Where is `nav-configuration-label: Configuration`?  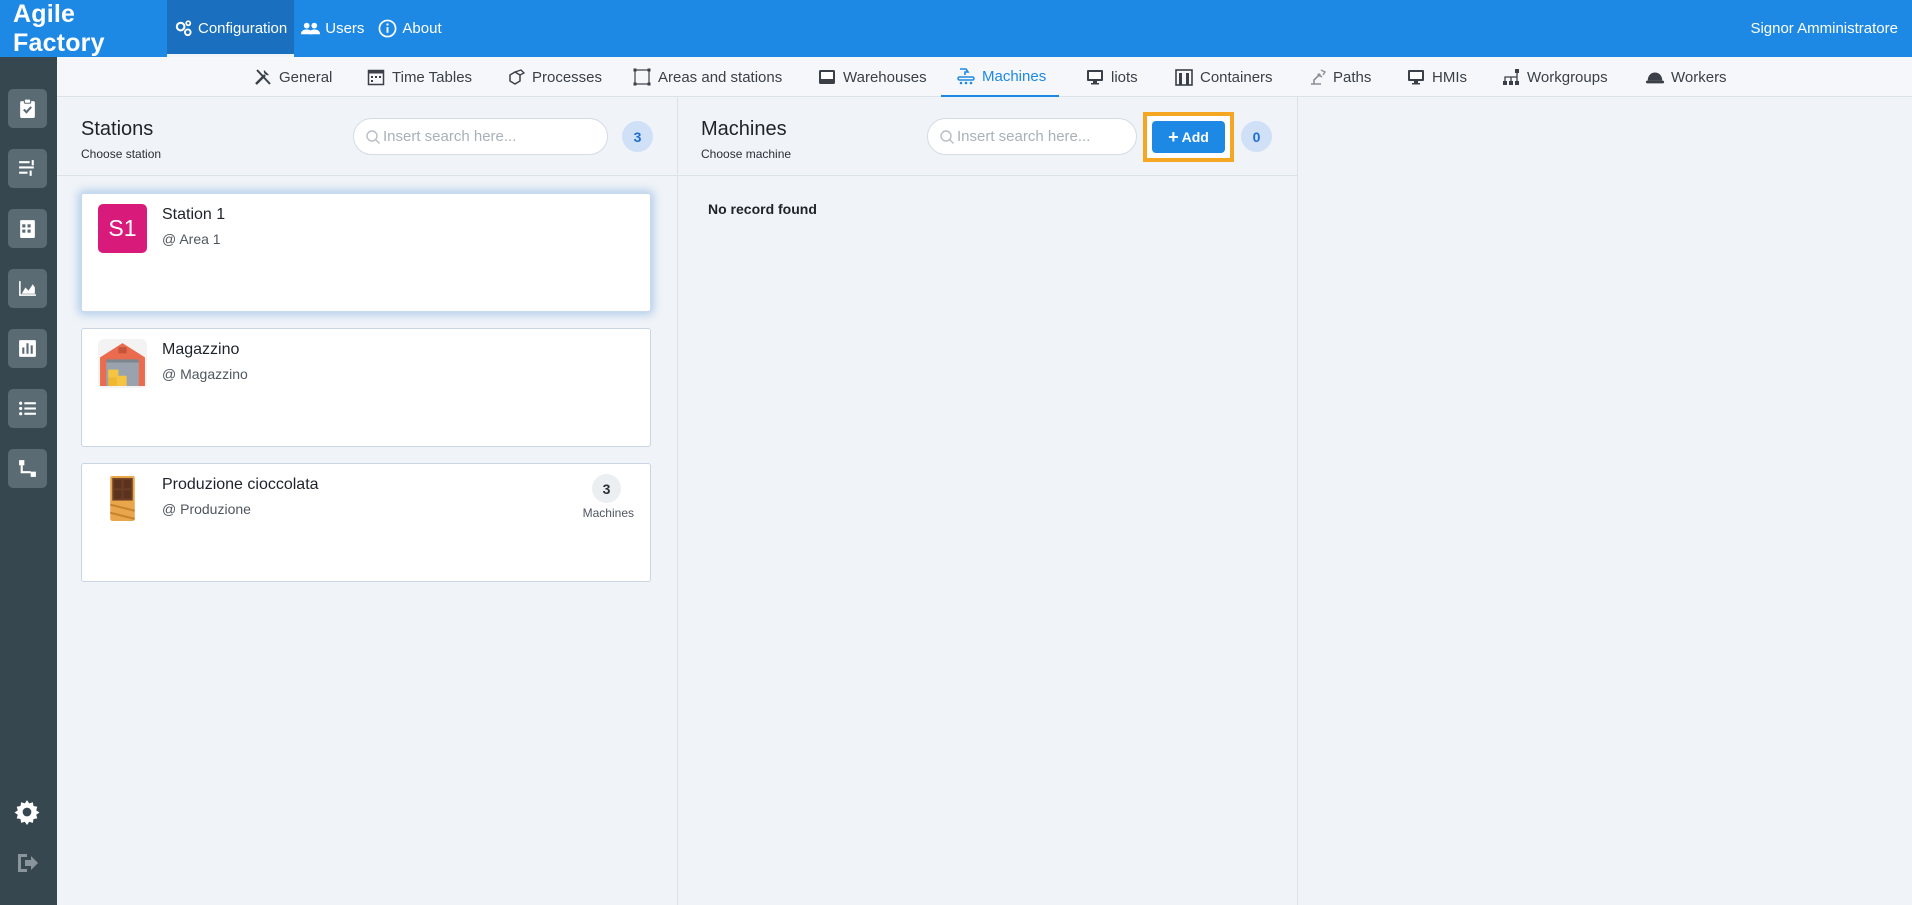
nav-configuration-label: Configuration is located at coordinates (243, 28).